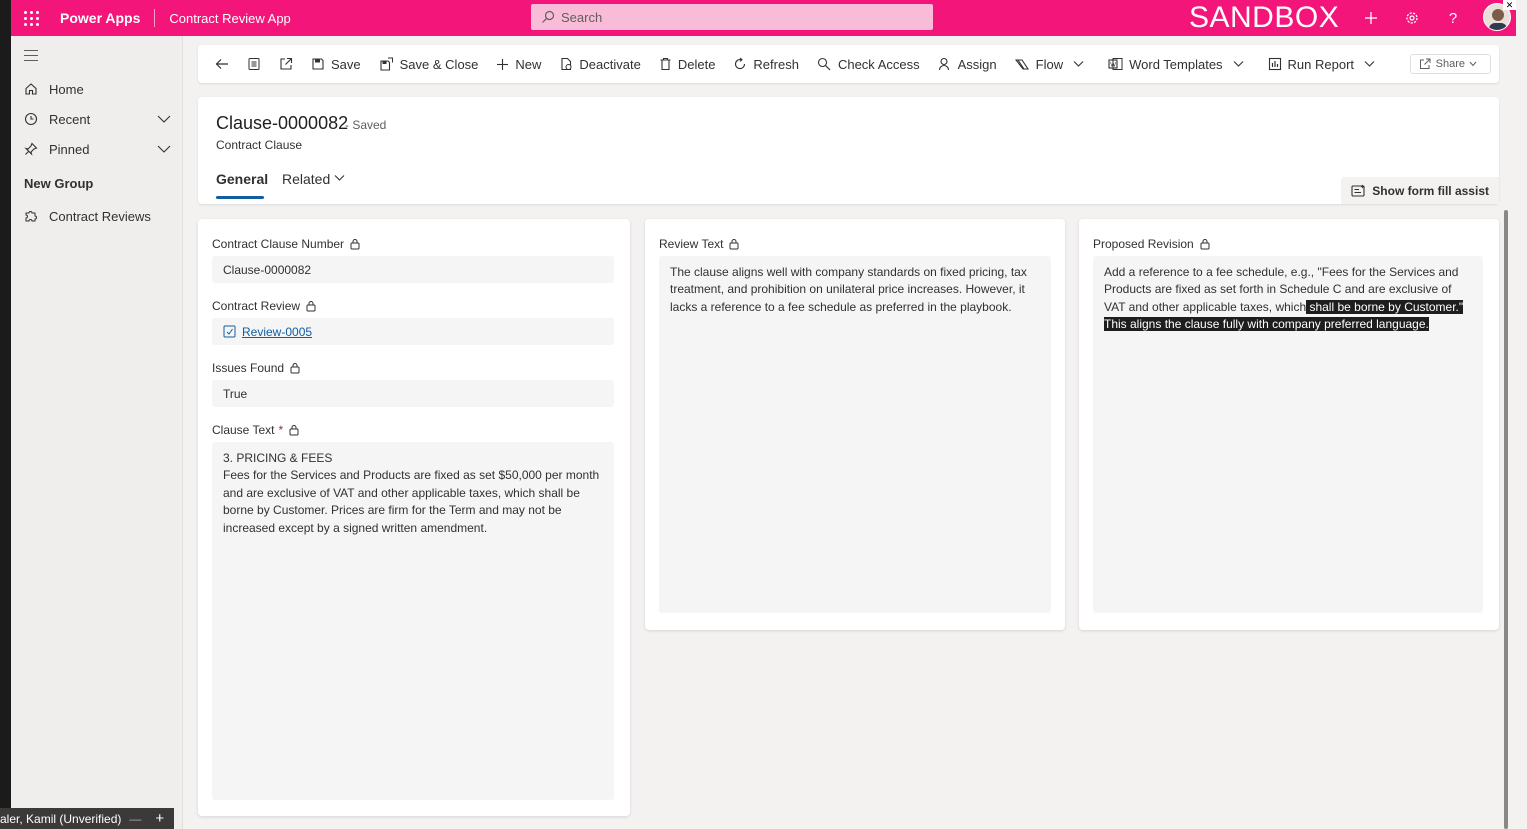  What do you see at coordinates (318, 64) in the screenshot?
I see `save-icon` at bounding box center [318, 64].